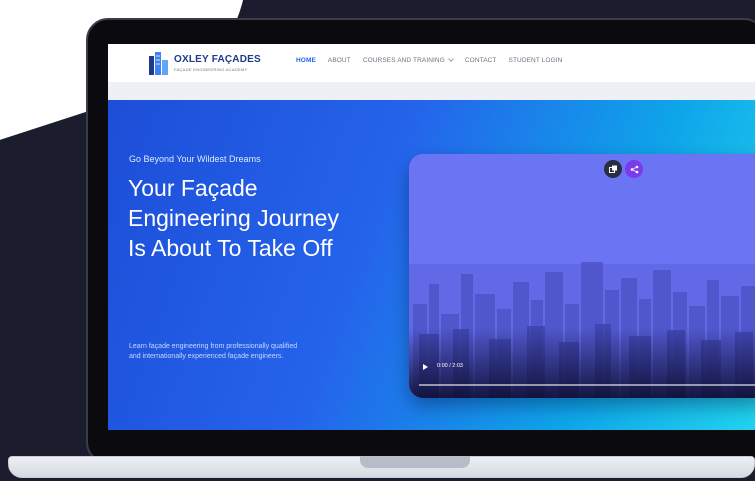 The image size is (755, 481). I want to click on laptop-notch, so click(415, 462).